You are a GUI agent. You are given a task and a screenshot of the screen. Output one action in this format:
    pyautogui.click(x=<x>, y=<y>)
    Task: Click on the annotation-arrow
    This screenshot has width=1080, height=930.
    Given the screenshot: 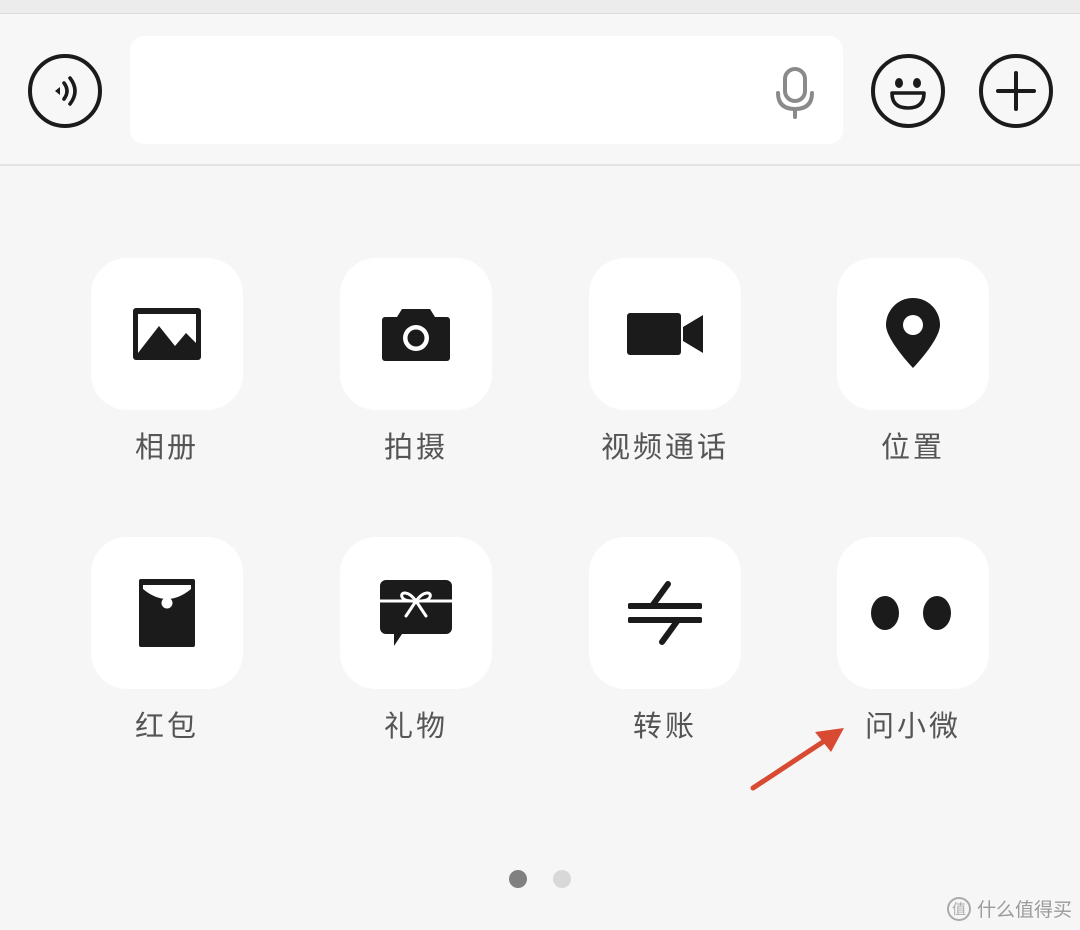 What is the action you would take?
    pyautogui.click(x=797, y=759)
    